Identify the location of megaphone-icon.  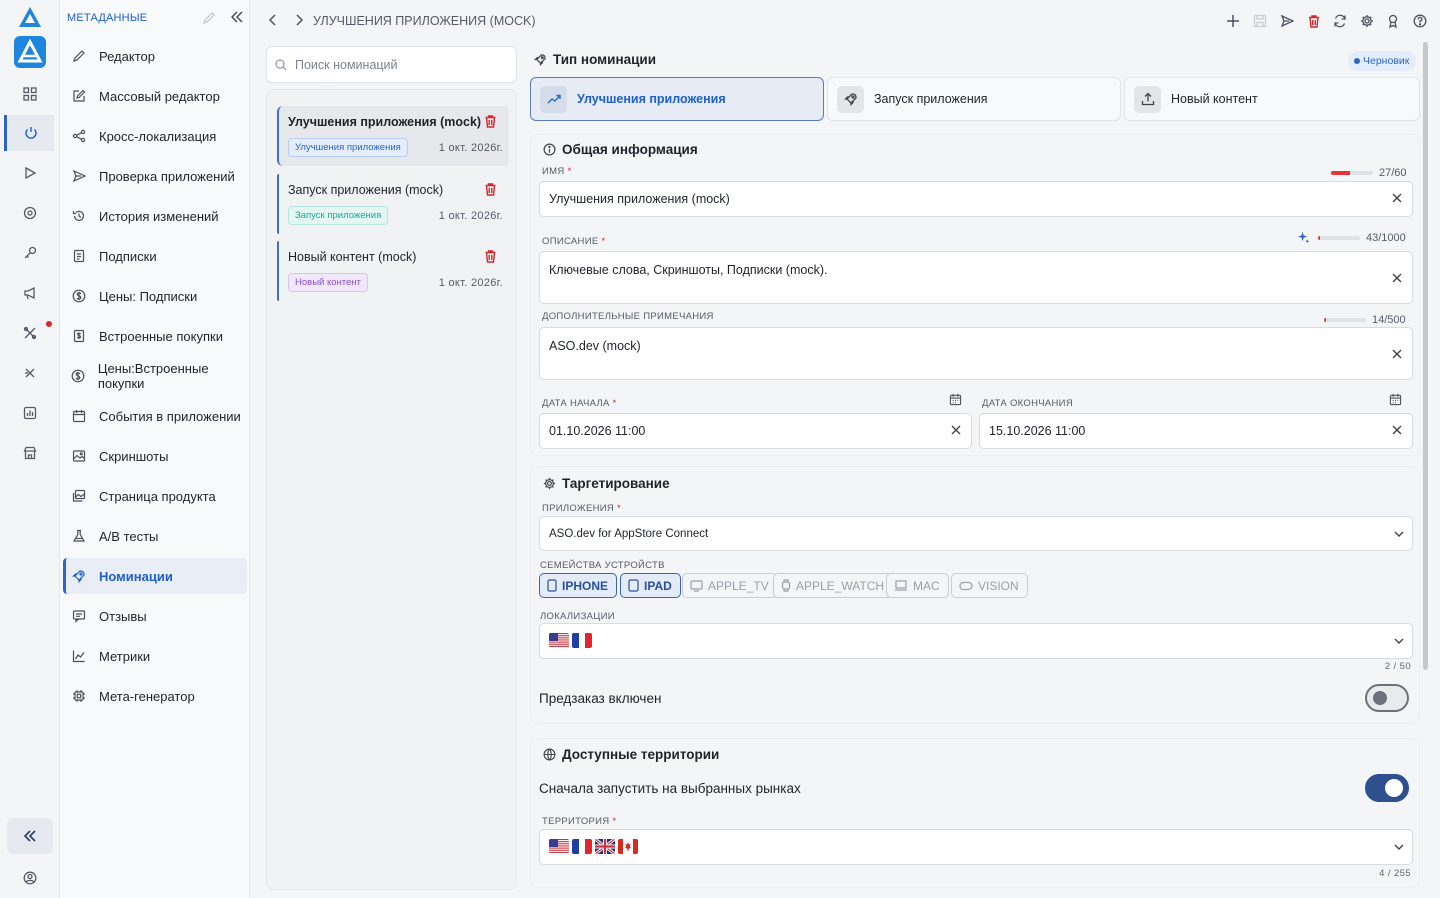
(30, 293).